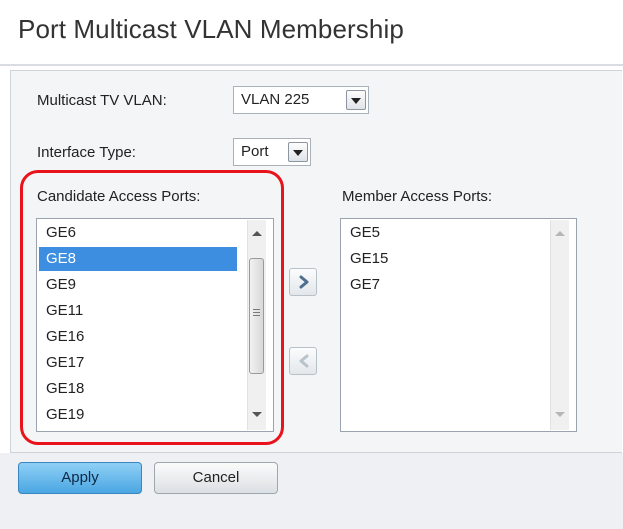 This screenshot has height=529, width=623. I want to click on list-item: GE16, so click(138, 337).